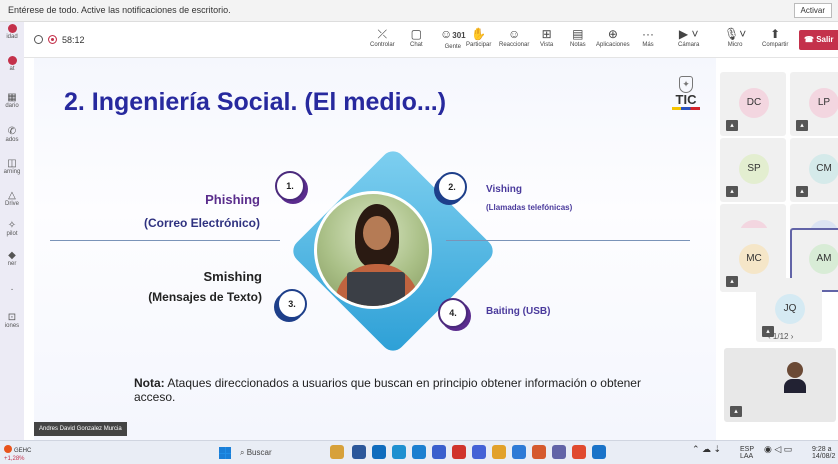 The height and width of the screenshot is (464, 838). What do you see at coordinates (80, 429) in the screenshot?
I see `presenter-name: Andres David Gonzalez Murcia` at bounding box center [80, 429].